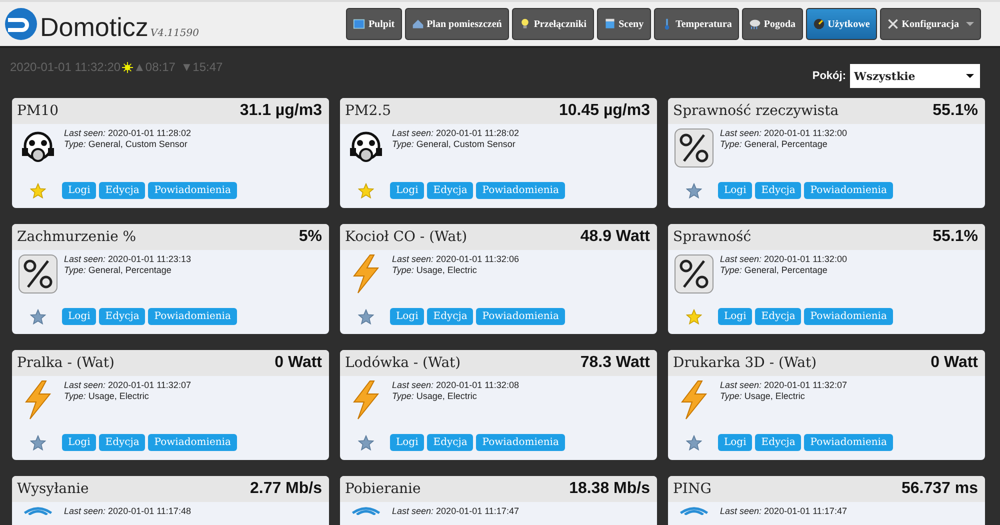  Describe the element at coordinates (21, 24) in the screenshot. I see `logo-icon` at that location.